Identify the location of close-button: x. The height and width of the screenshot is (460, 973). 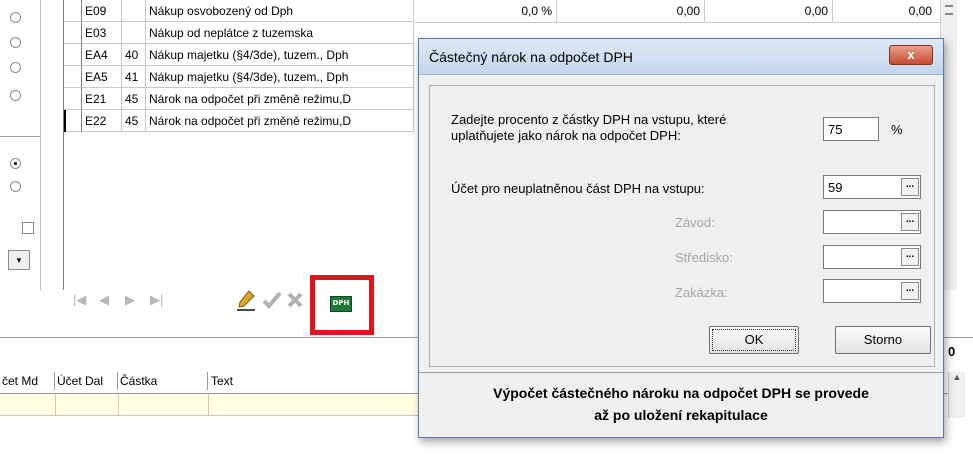
(911, 55).